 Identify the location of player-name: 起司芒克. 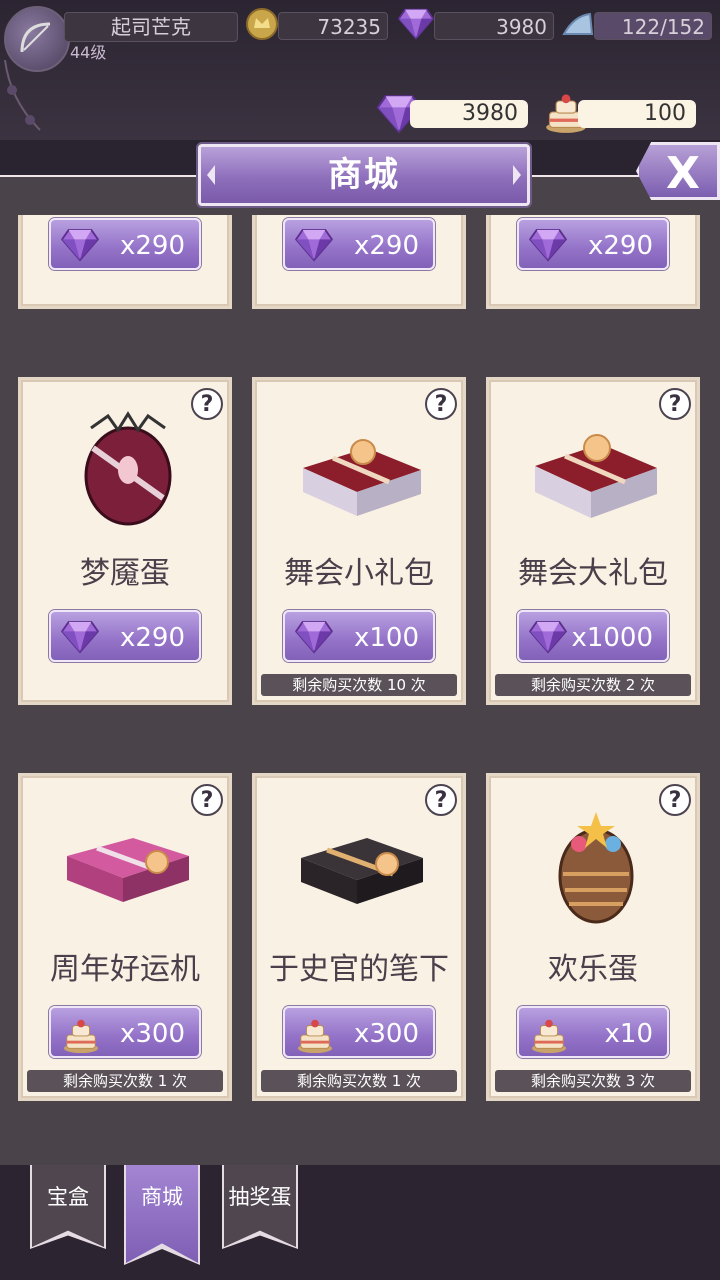
(151, 27).